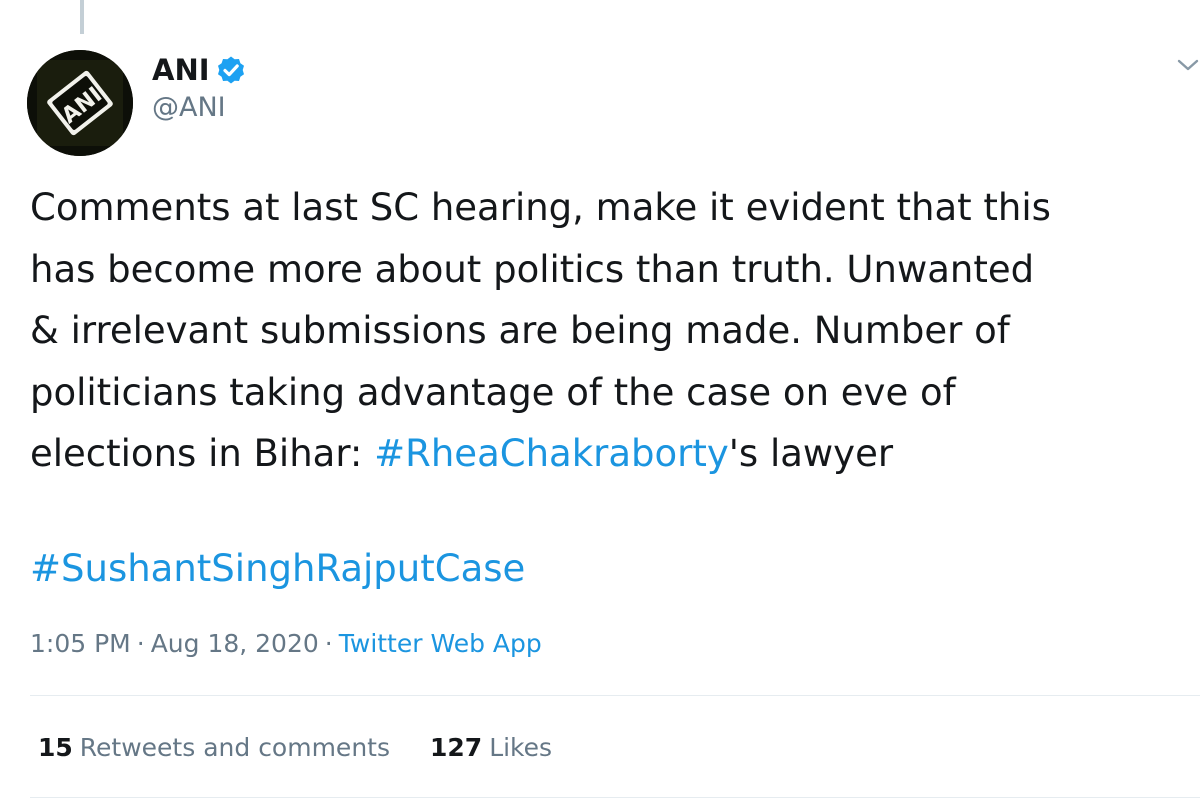  Describe the element at coordinates (440, 643) in the screenshot. I see `tweet-source-link: Twitter Web App` at that location.